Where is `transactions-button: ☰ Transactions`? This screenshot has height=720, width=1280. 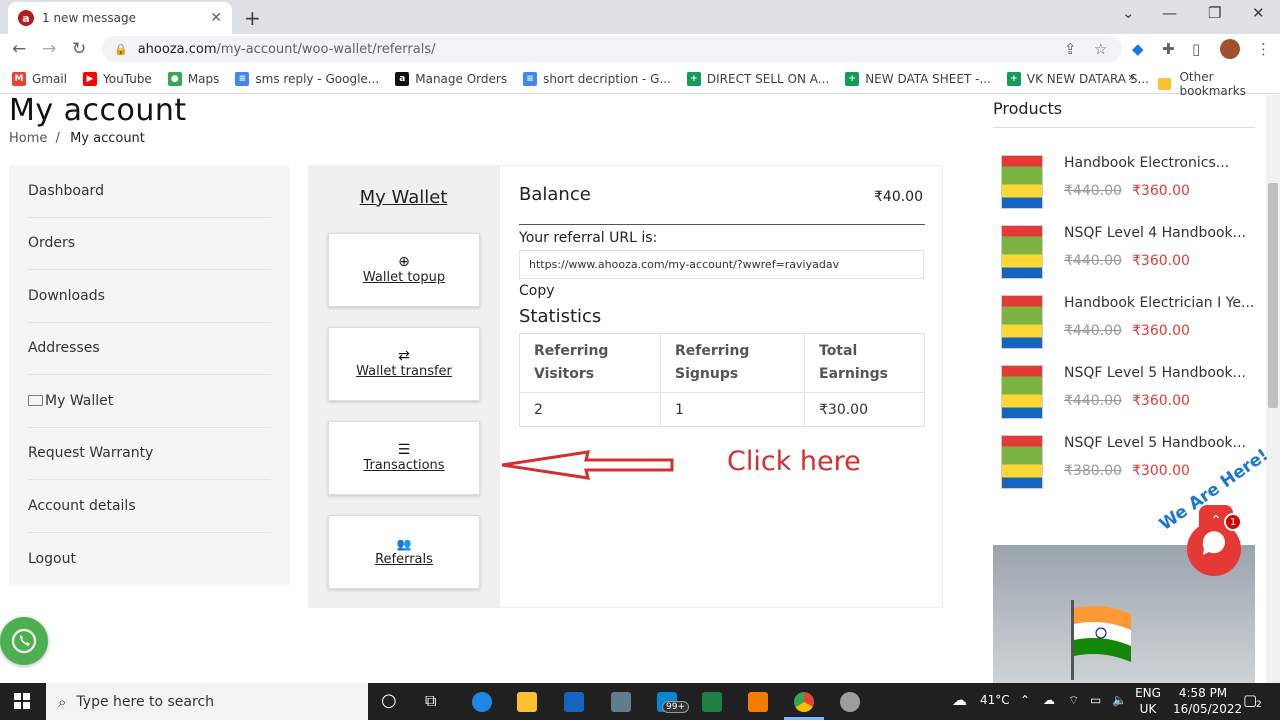
transactions-button: ☰ Transactions is located at coordinates (404, 458).